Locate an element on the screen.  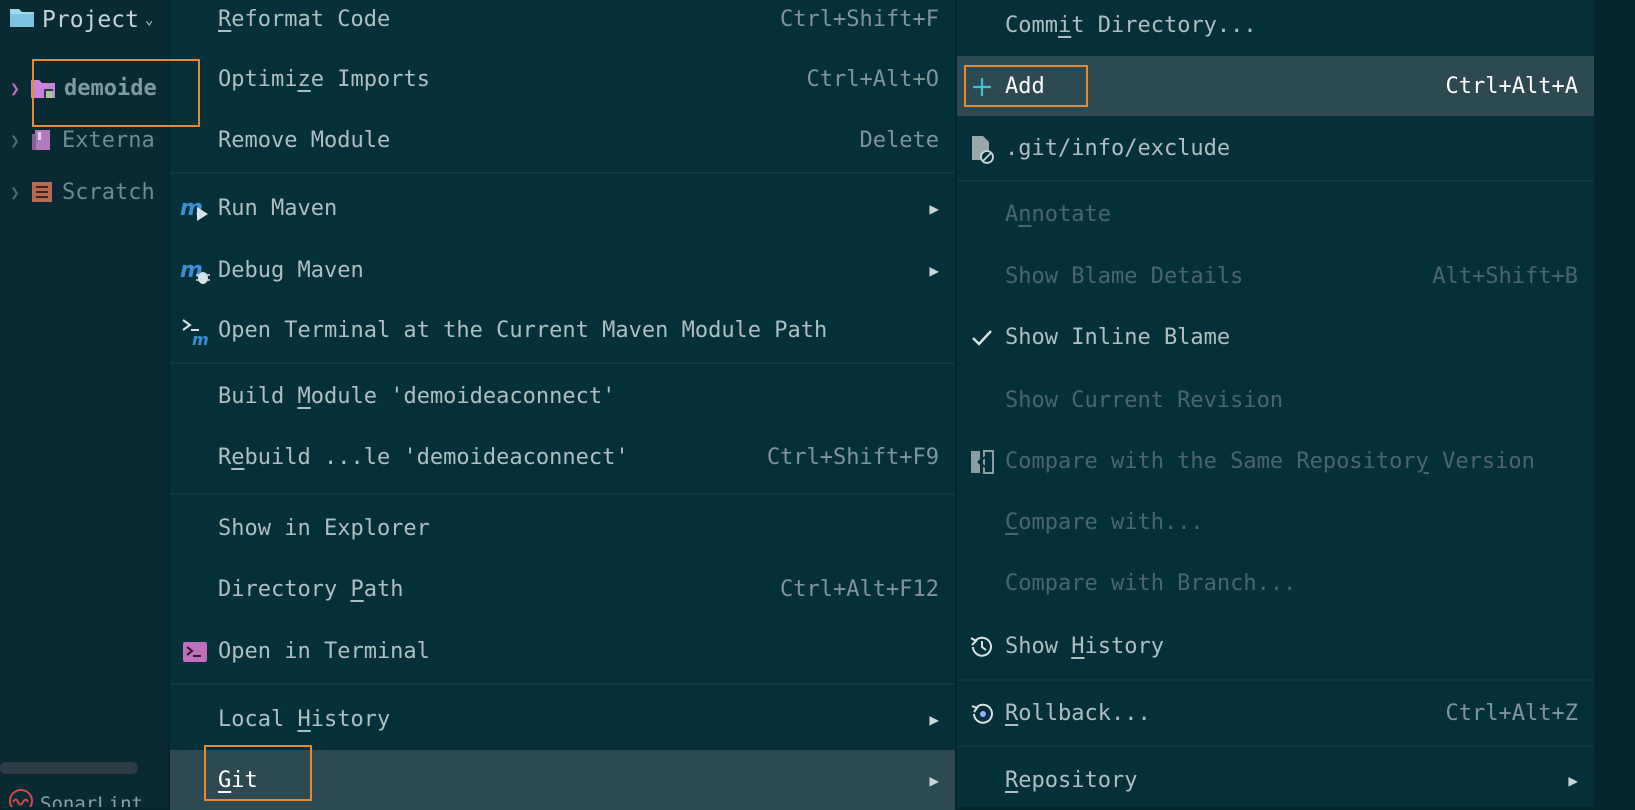
menu-item-git-exclude: .git/info/exclude is located at coordinates (1275, 148).